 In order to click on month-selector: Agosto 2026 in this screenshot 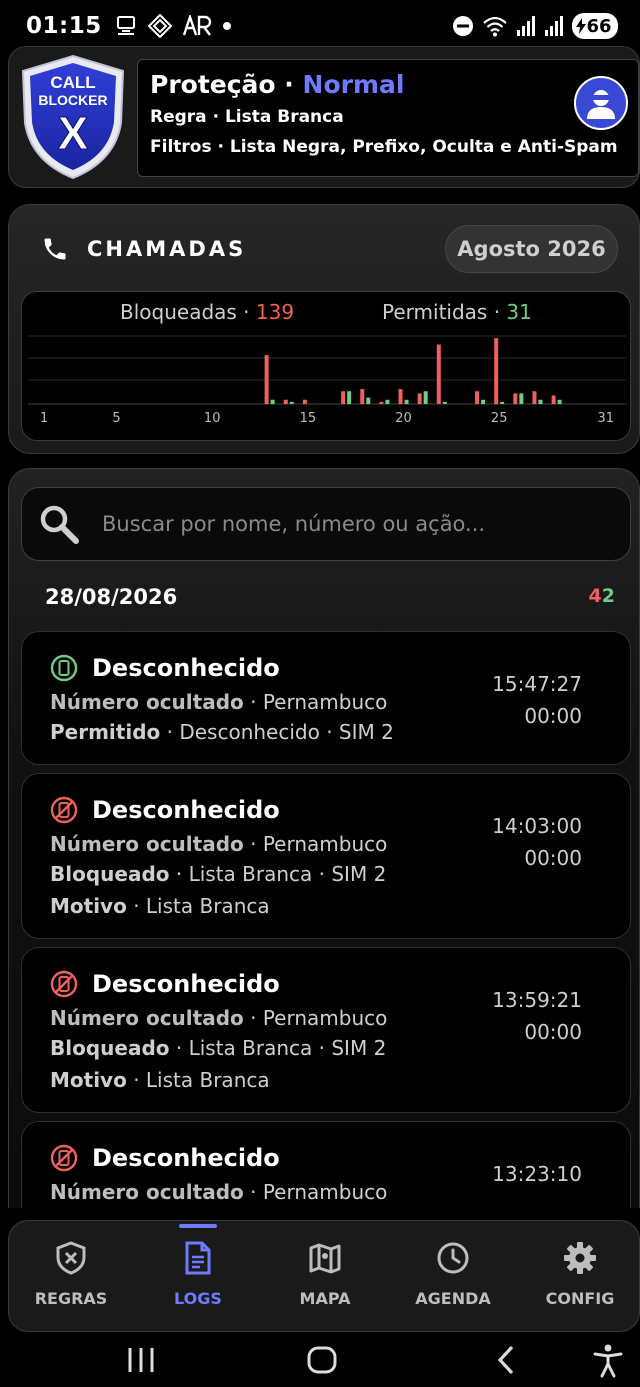, I will do `click(531, 249)`.